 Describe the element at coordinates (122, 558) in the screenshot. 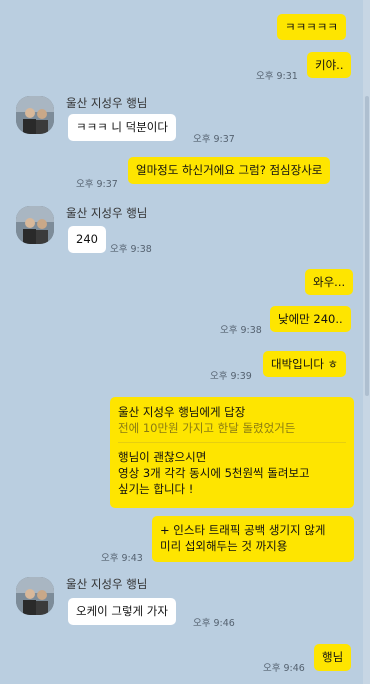

I see `message-time: 오후 9:43` at that location.